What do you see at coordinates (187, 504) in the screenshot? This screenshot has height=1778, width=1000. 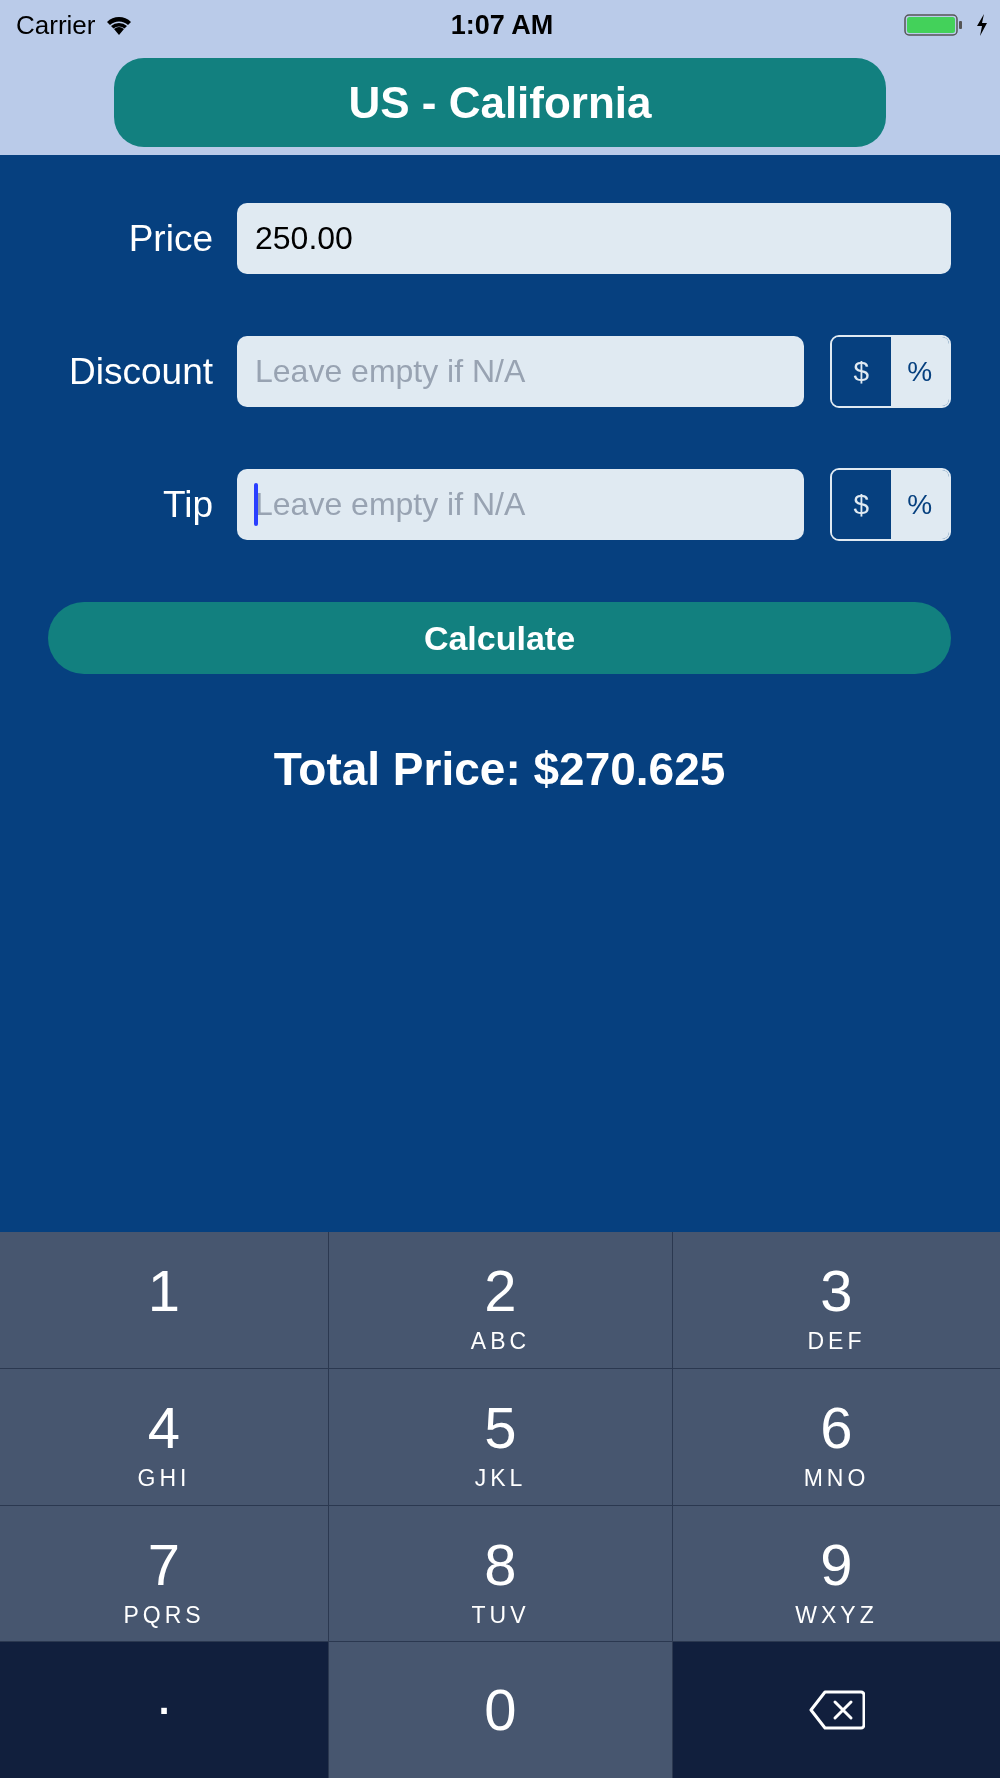 I see `field-label: Tip` at bounding box center [187, 504].